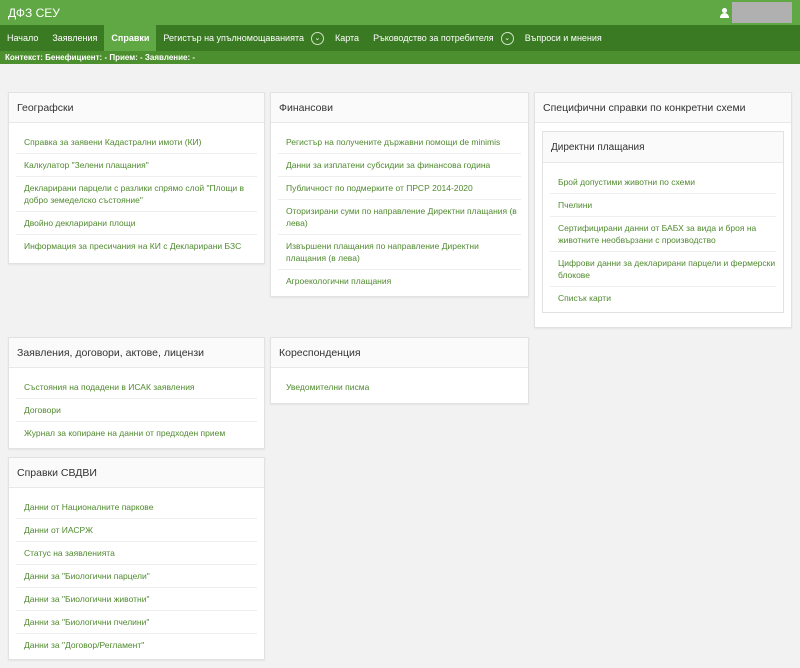 This screenshot has width=800, height=668. Describe the element at coordinates (136, 599) in the screenshot. I see `link-bio-animals: Данни за "Биологични животни"` at that location.